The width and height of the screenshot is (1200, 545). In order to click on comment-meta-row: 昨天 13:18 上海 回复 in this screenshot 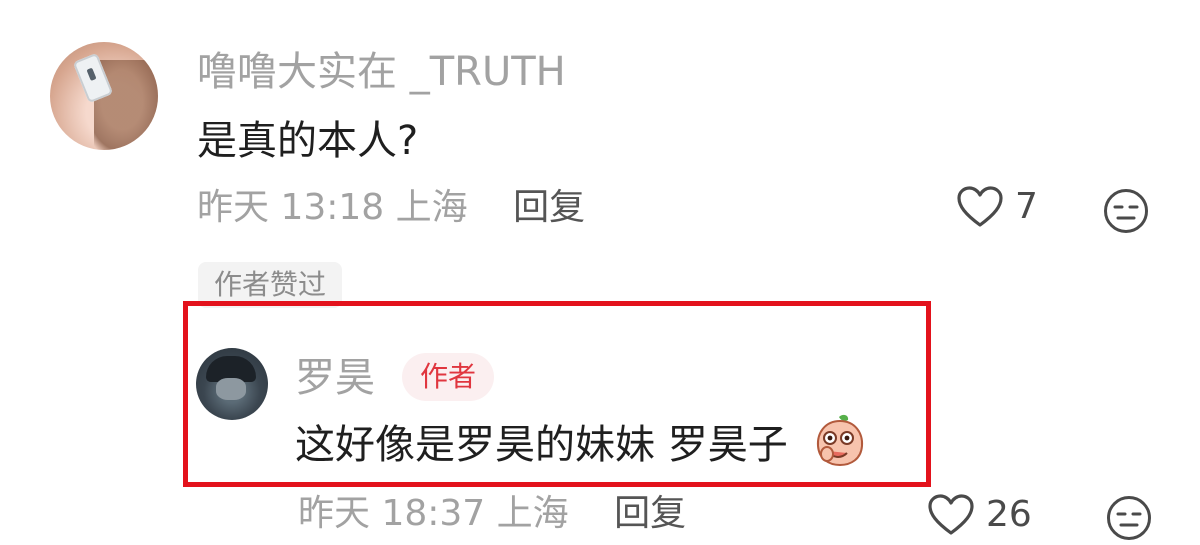, I will do `click(391, 208)`.